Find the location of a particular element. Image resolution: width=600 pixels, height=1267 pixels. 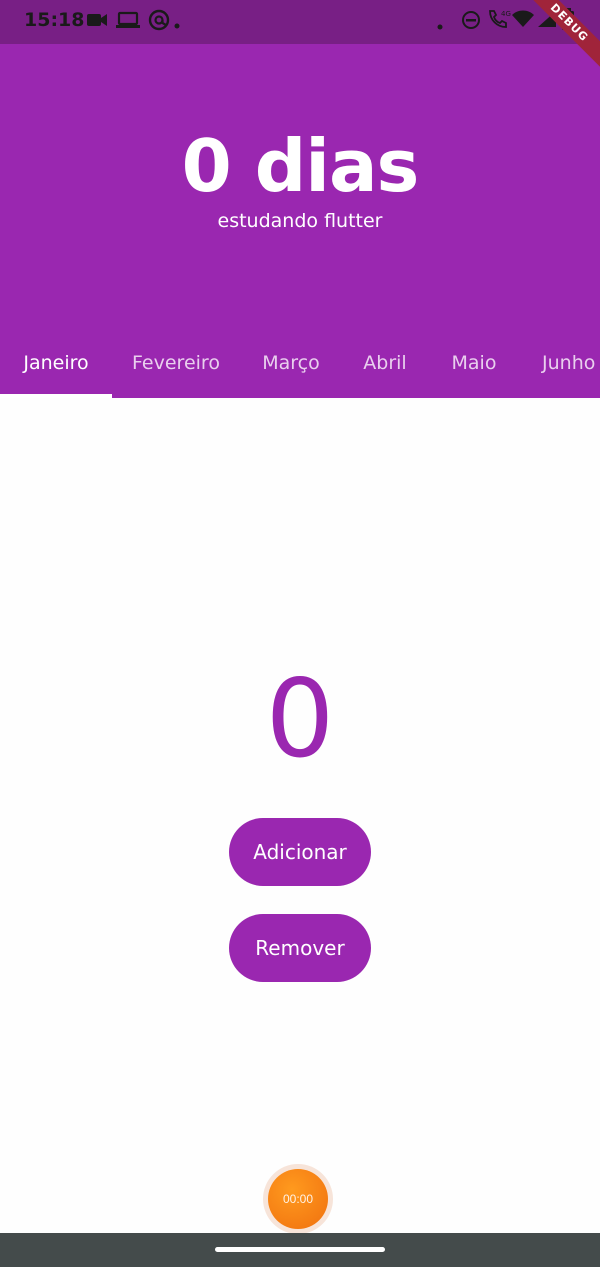

home-gesture-handle is located at coordinates (300, 1249).